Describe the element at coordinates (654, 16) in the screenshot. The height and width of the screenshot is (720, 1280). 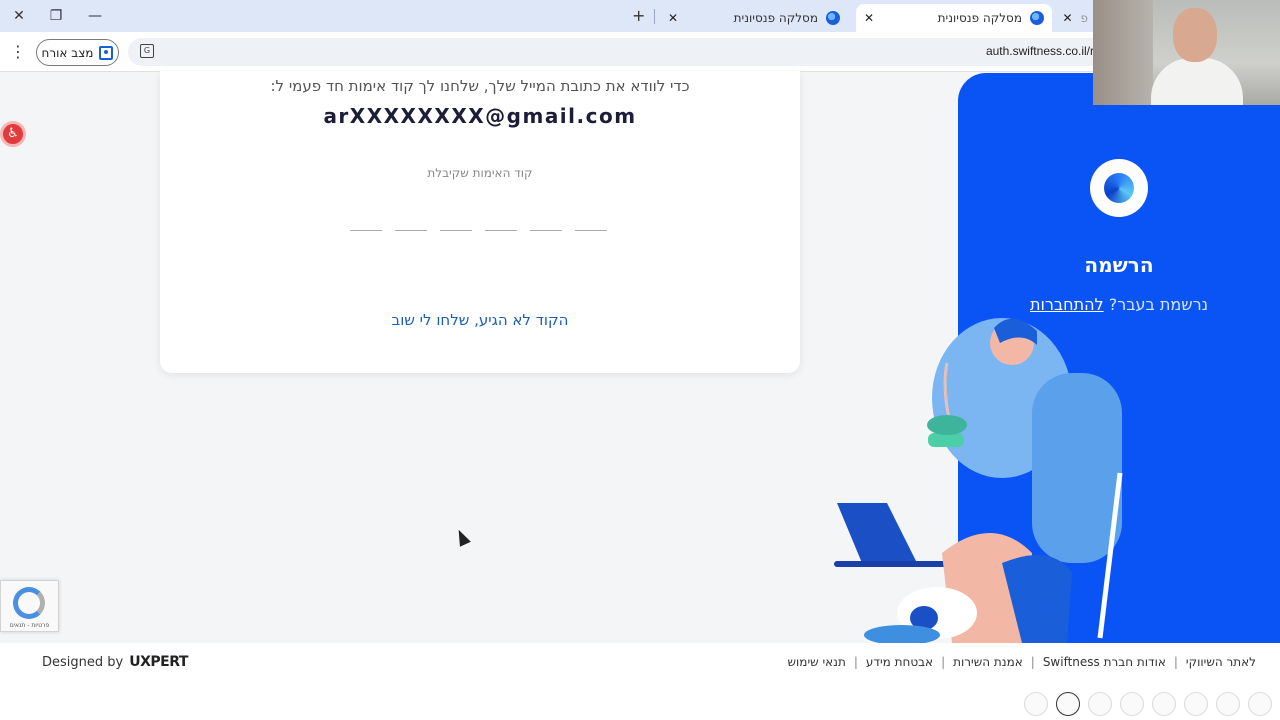
I see `tab-separator` at that location.